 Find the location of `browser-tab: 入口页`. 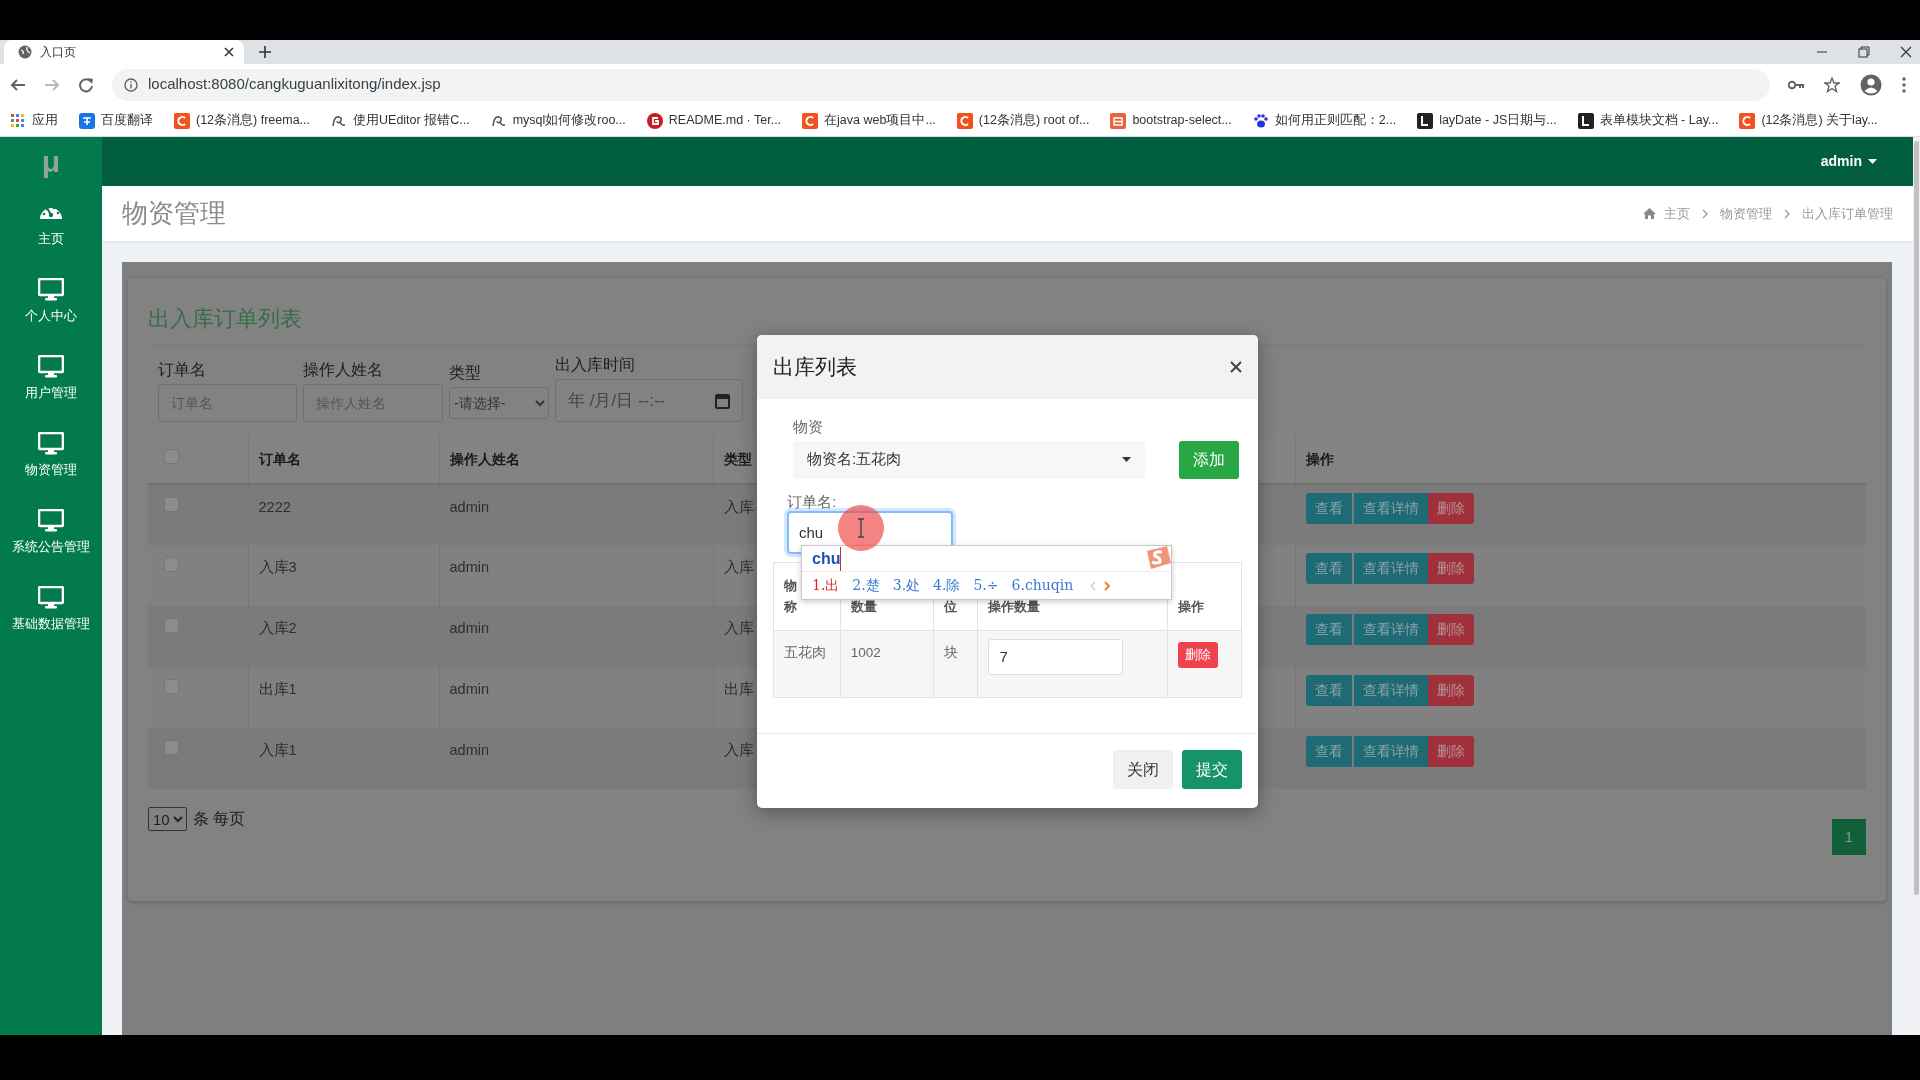

browser-tab: 入口页 is located at coordinates (124, 52).